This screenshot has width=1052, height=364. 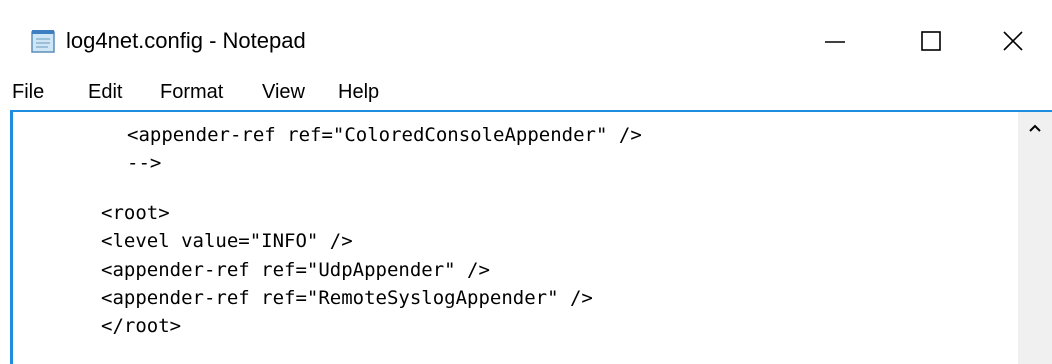 I want to click on menu-file: File, so click(x=28, y=92).